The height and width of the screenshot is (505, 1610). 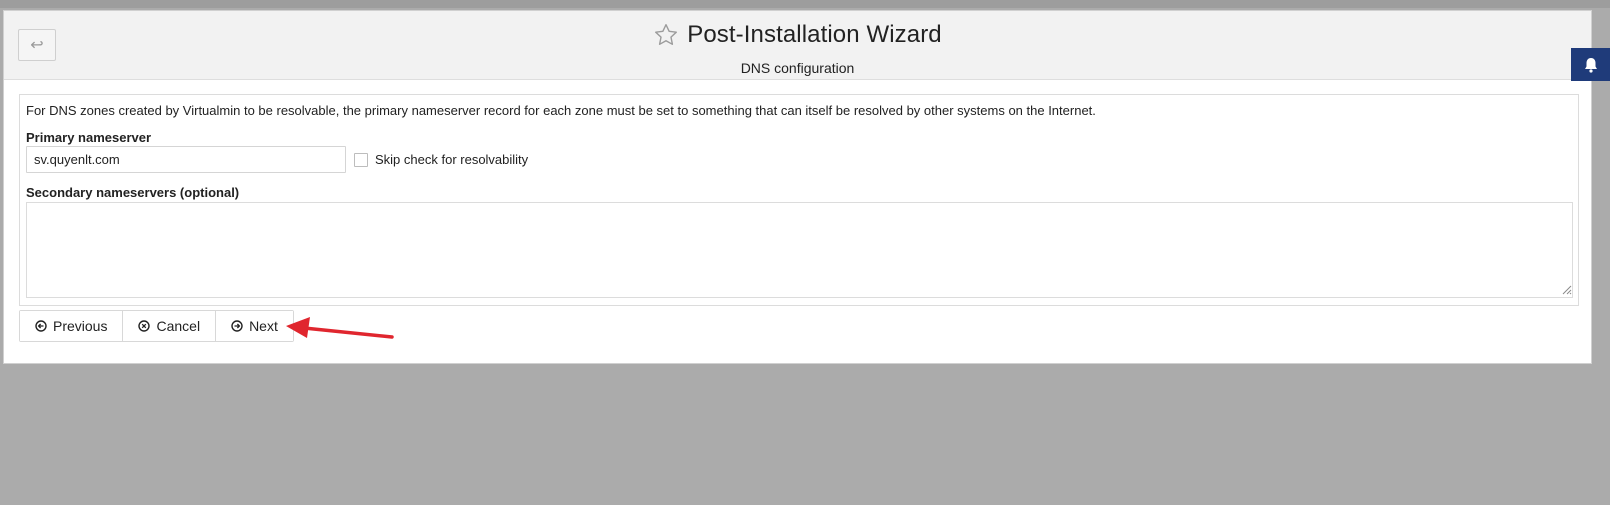 I want to click on bell-icon, so click(x=1590, y=65).